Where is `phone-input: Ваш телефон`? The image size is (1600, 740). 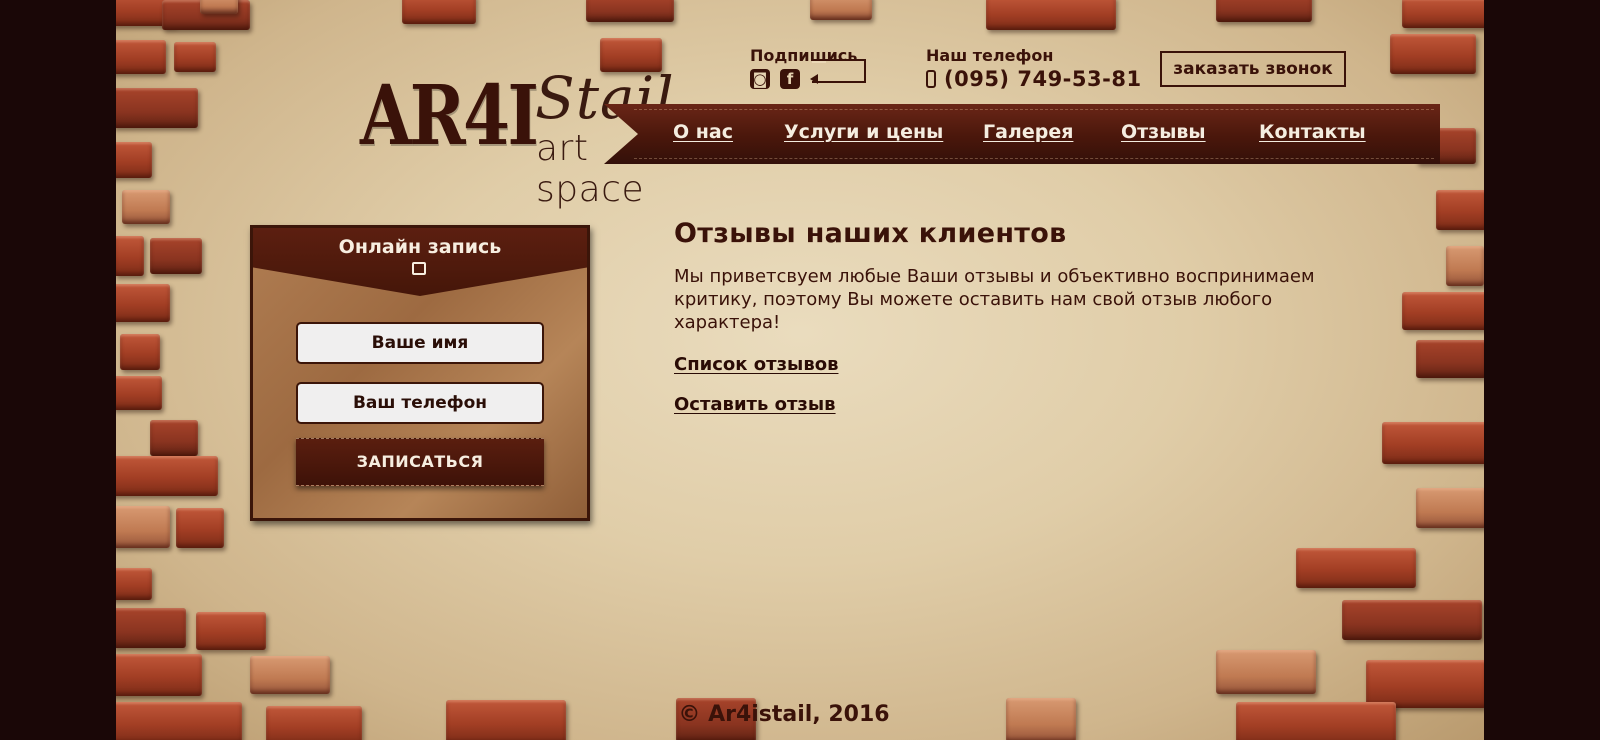 phone-input: Ваш телефон is located at coordinates (420, 403).